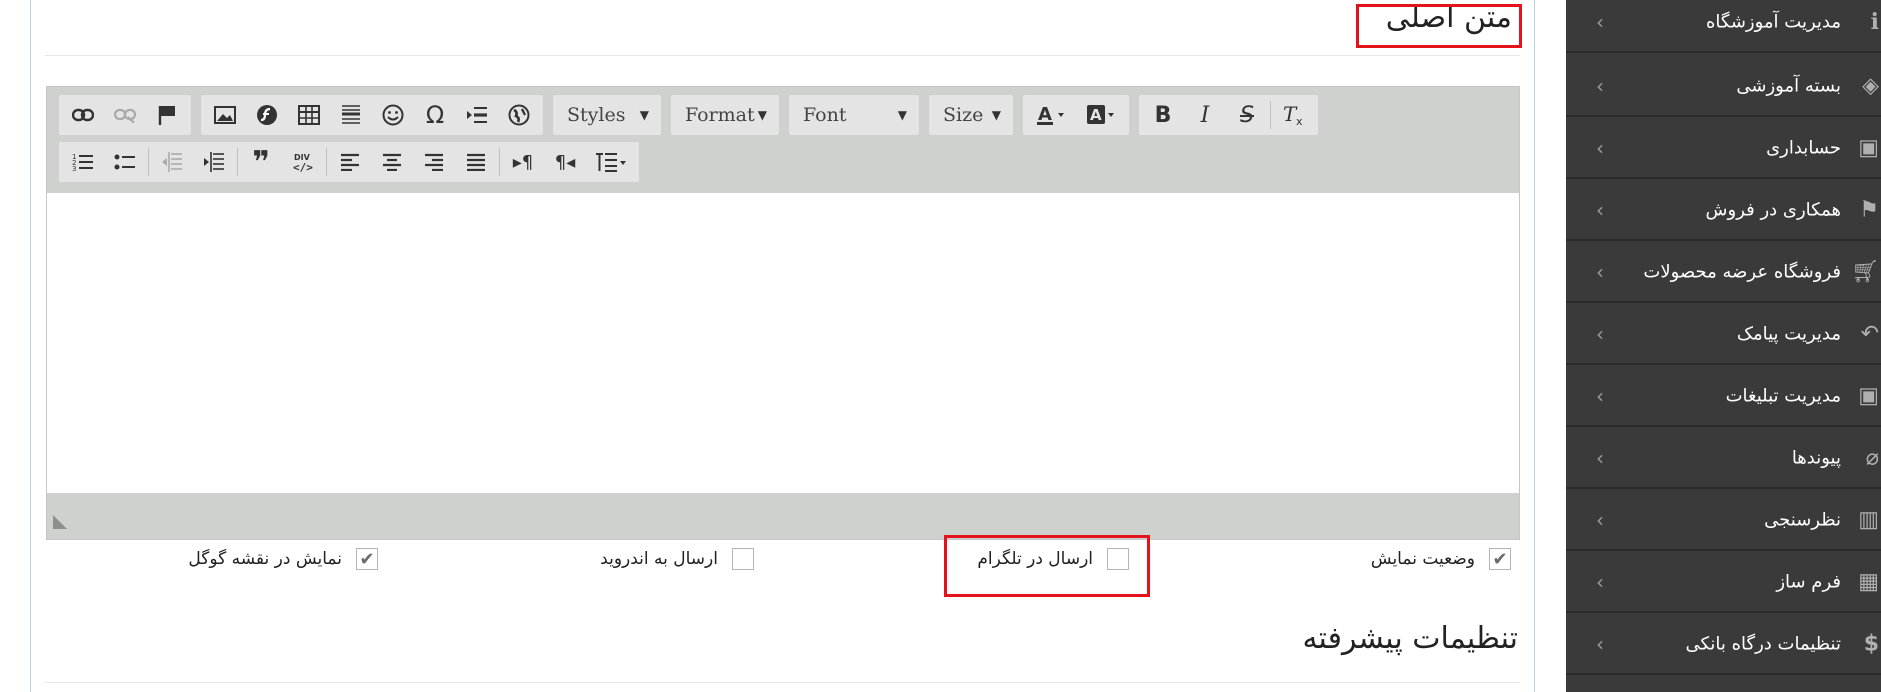  Describe the element at coordinates (1802, 519) in the screenshot. I see `sidebar-item-label: نظرسنجی` at that location.